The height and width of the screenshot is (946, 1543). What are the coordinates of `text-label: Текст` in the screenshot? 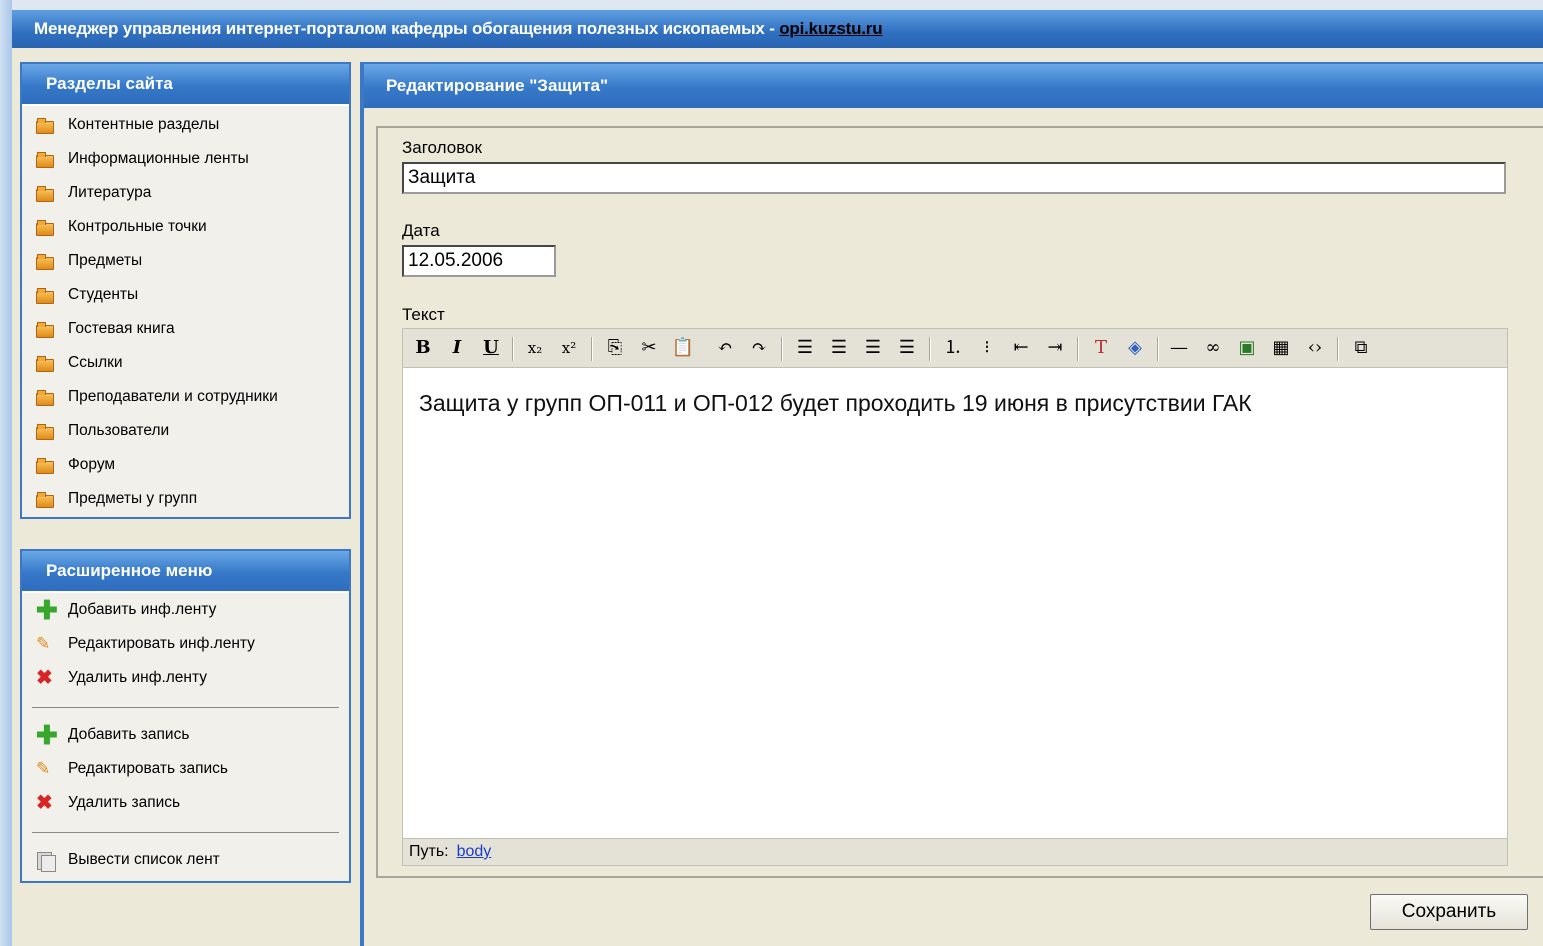 It's located at (423, 314).